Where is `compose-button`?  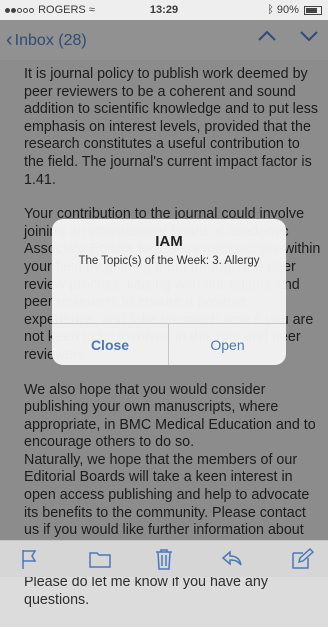
compose-button is located at coordinates (302, 561).